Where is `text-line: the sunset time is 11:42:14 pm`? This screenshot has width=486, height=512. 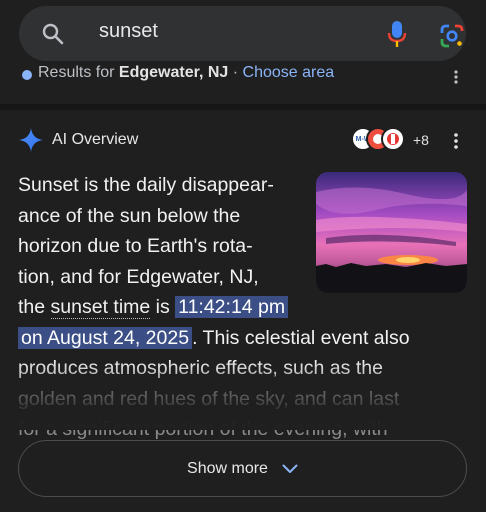
text-line: the sunset time is 11:42:14 pm is located at coordinates (243, 307).